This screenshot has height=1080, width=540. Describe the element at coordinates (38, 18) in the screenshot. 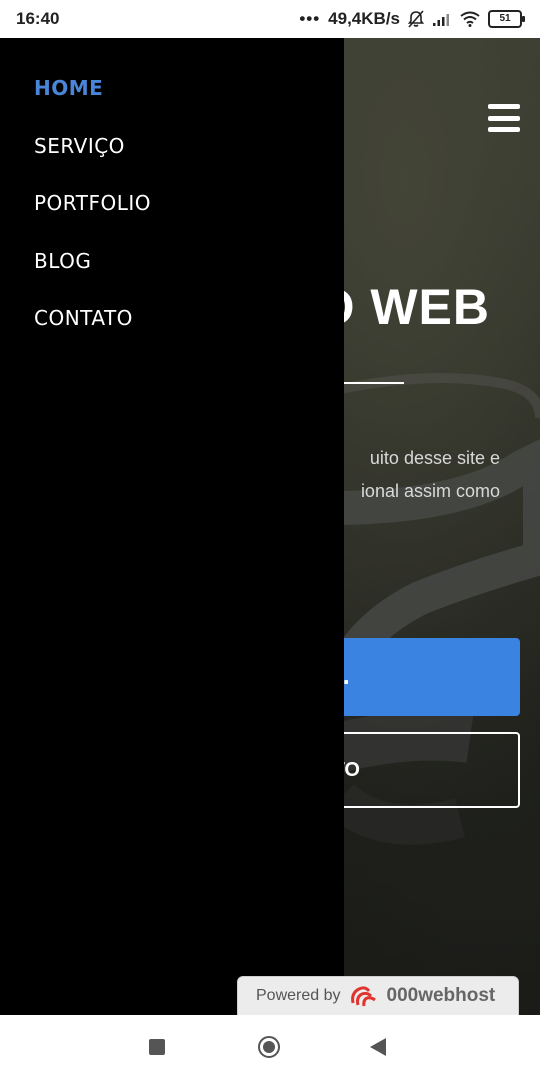

I see `status-time: 16:40` at that location.